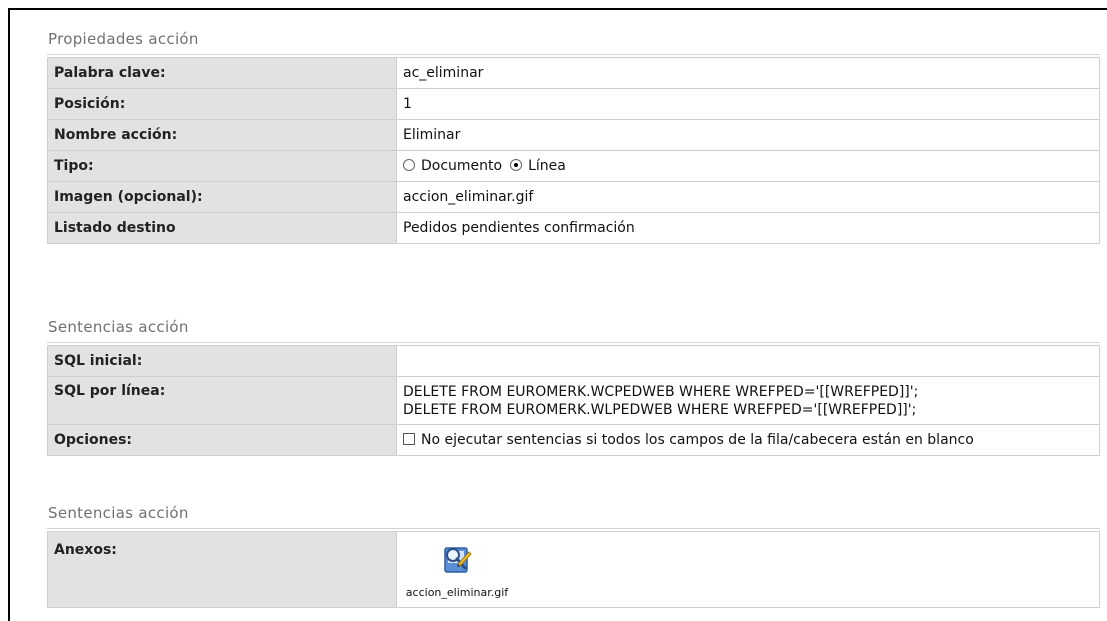  I want to click on type-line-label: Línea, so click(547, 166).